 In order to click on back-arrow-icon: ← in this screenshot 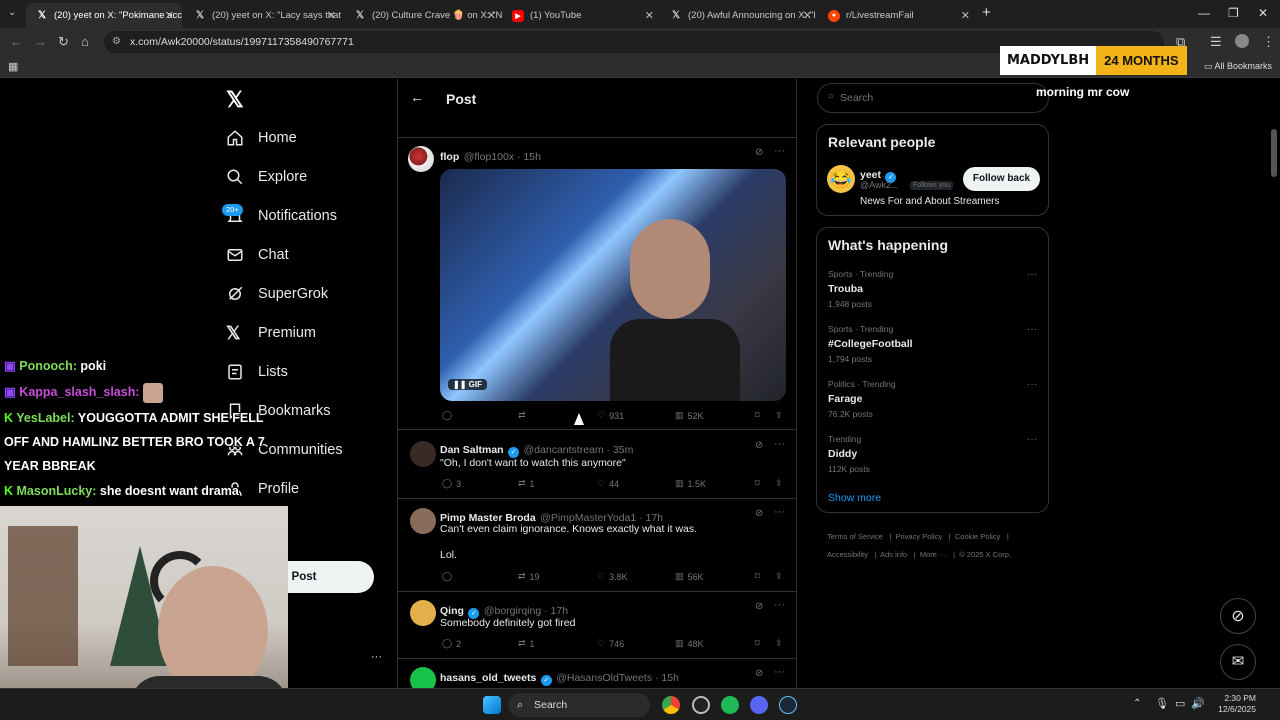, I will do `click(417, 97)`.